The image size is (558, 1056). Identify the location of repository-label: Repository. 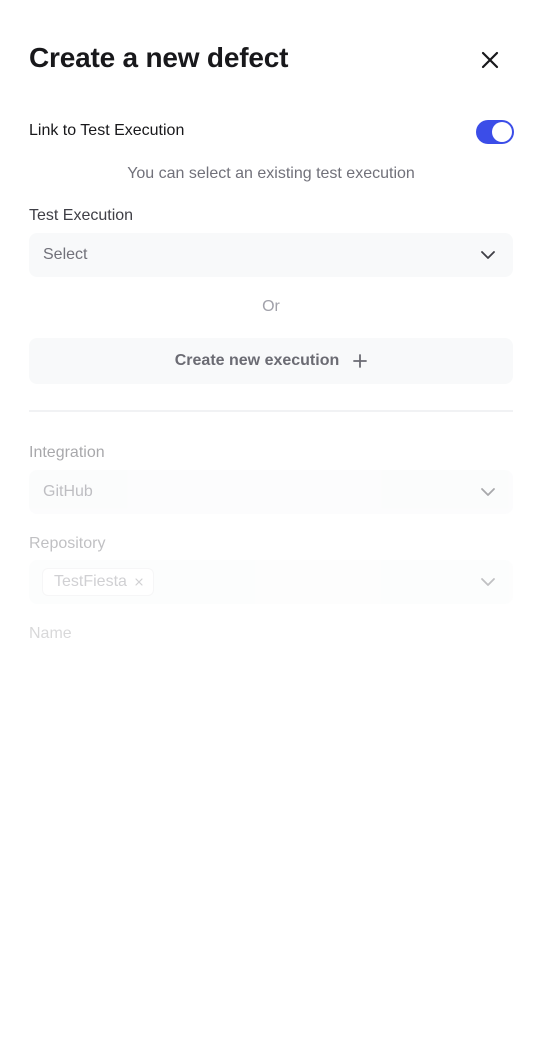
(67, 543).